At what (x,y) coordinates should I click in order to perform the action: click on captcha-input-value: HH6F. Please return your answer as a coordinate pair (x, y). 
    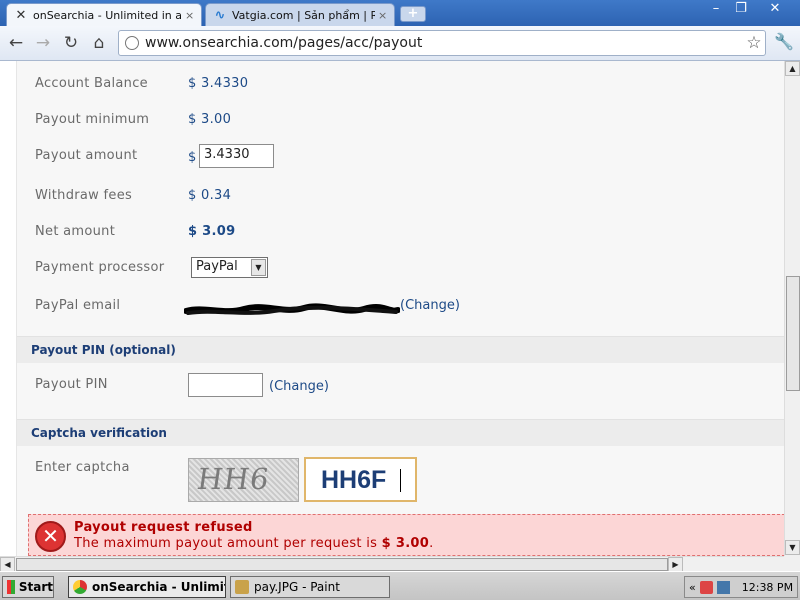
    Looking at the image, I should click on (354, 480).